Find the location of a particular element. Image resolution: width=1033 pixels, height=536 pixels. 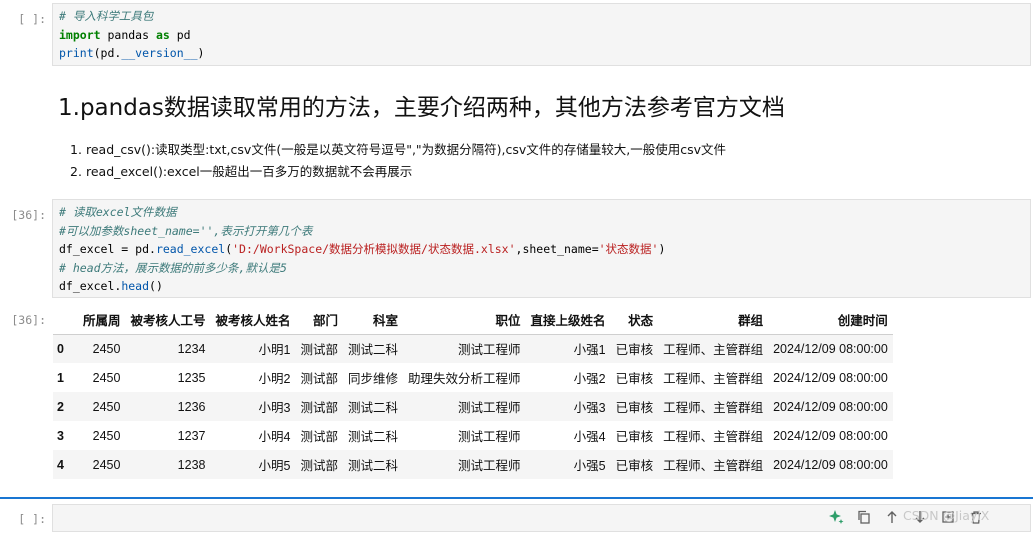

column-header: 所属周 is located at coordinates (101, 320).